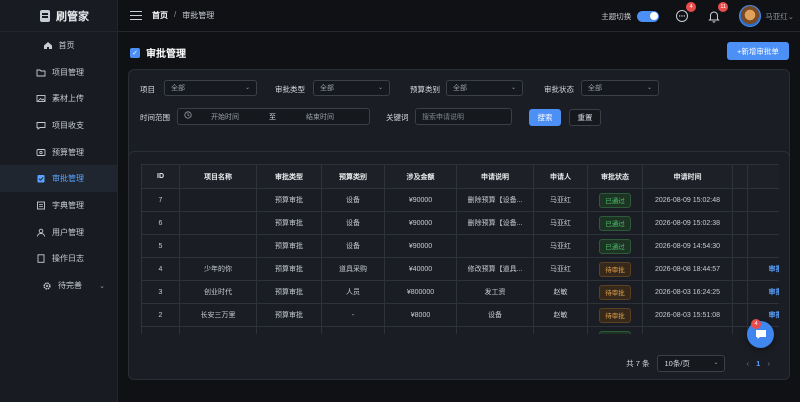 The image size is (800, 402). I want to click on floating-chat-button: 4, so click(760, 333).